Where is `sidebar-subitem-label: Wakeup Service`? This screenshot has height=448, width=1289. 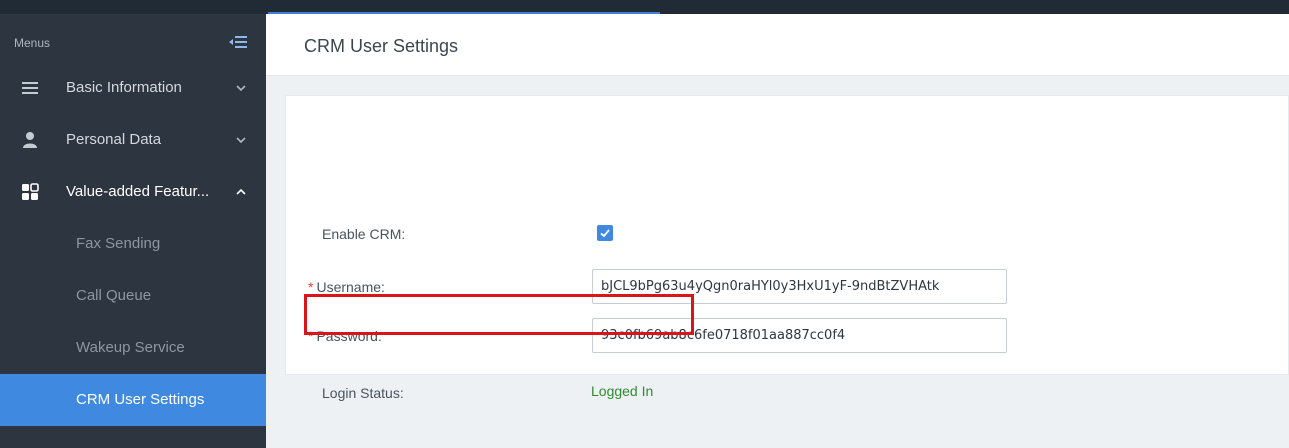
sidebar-subitem-label: Wakeup Service is located at coordinates (130, 347).